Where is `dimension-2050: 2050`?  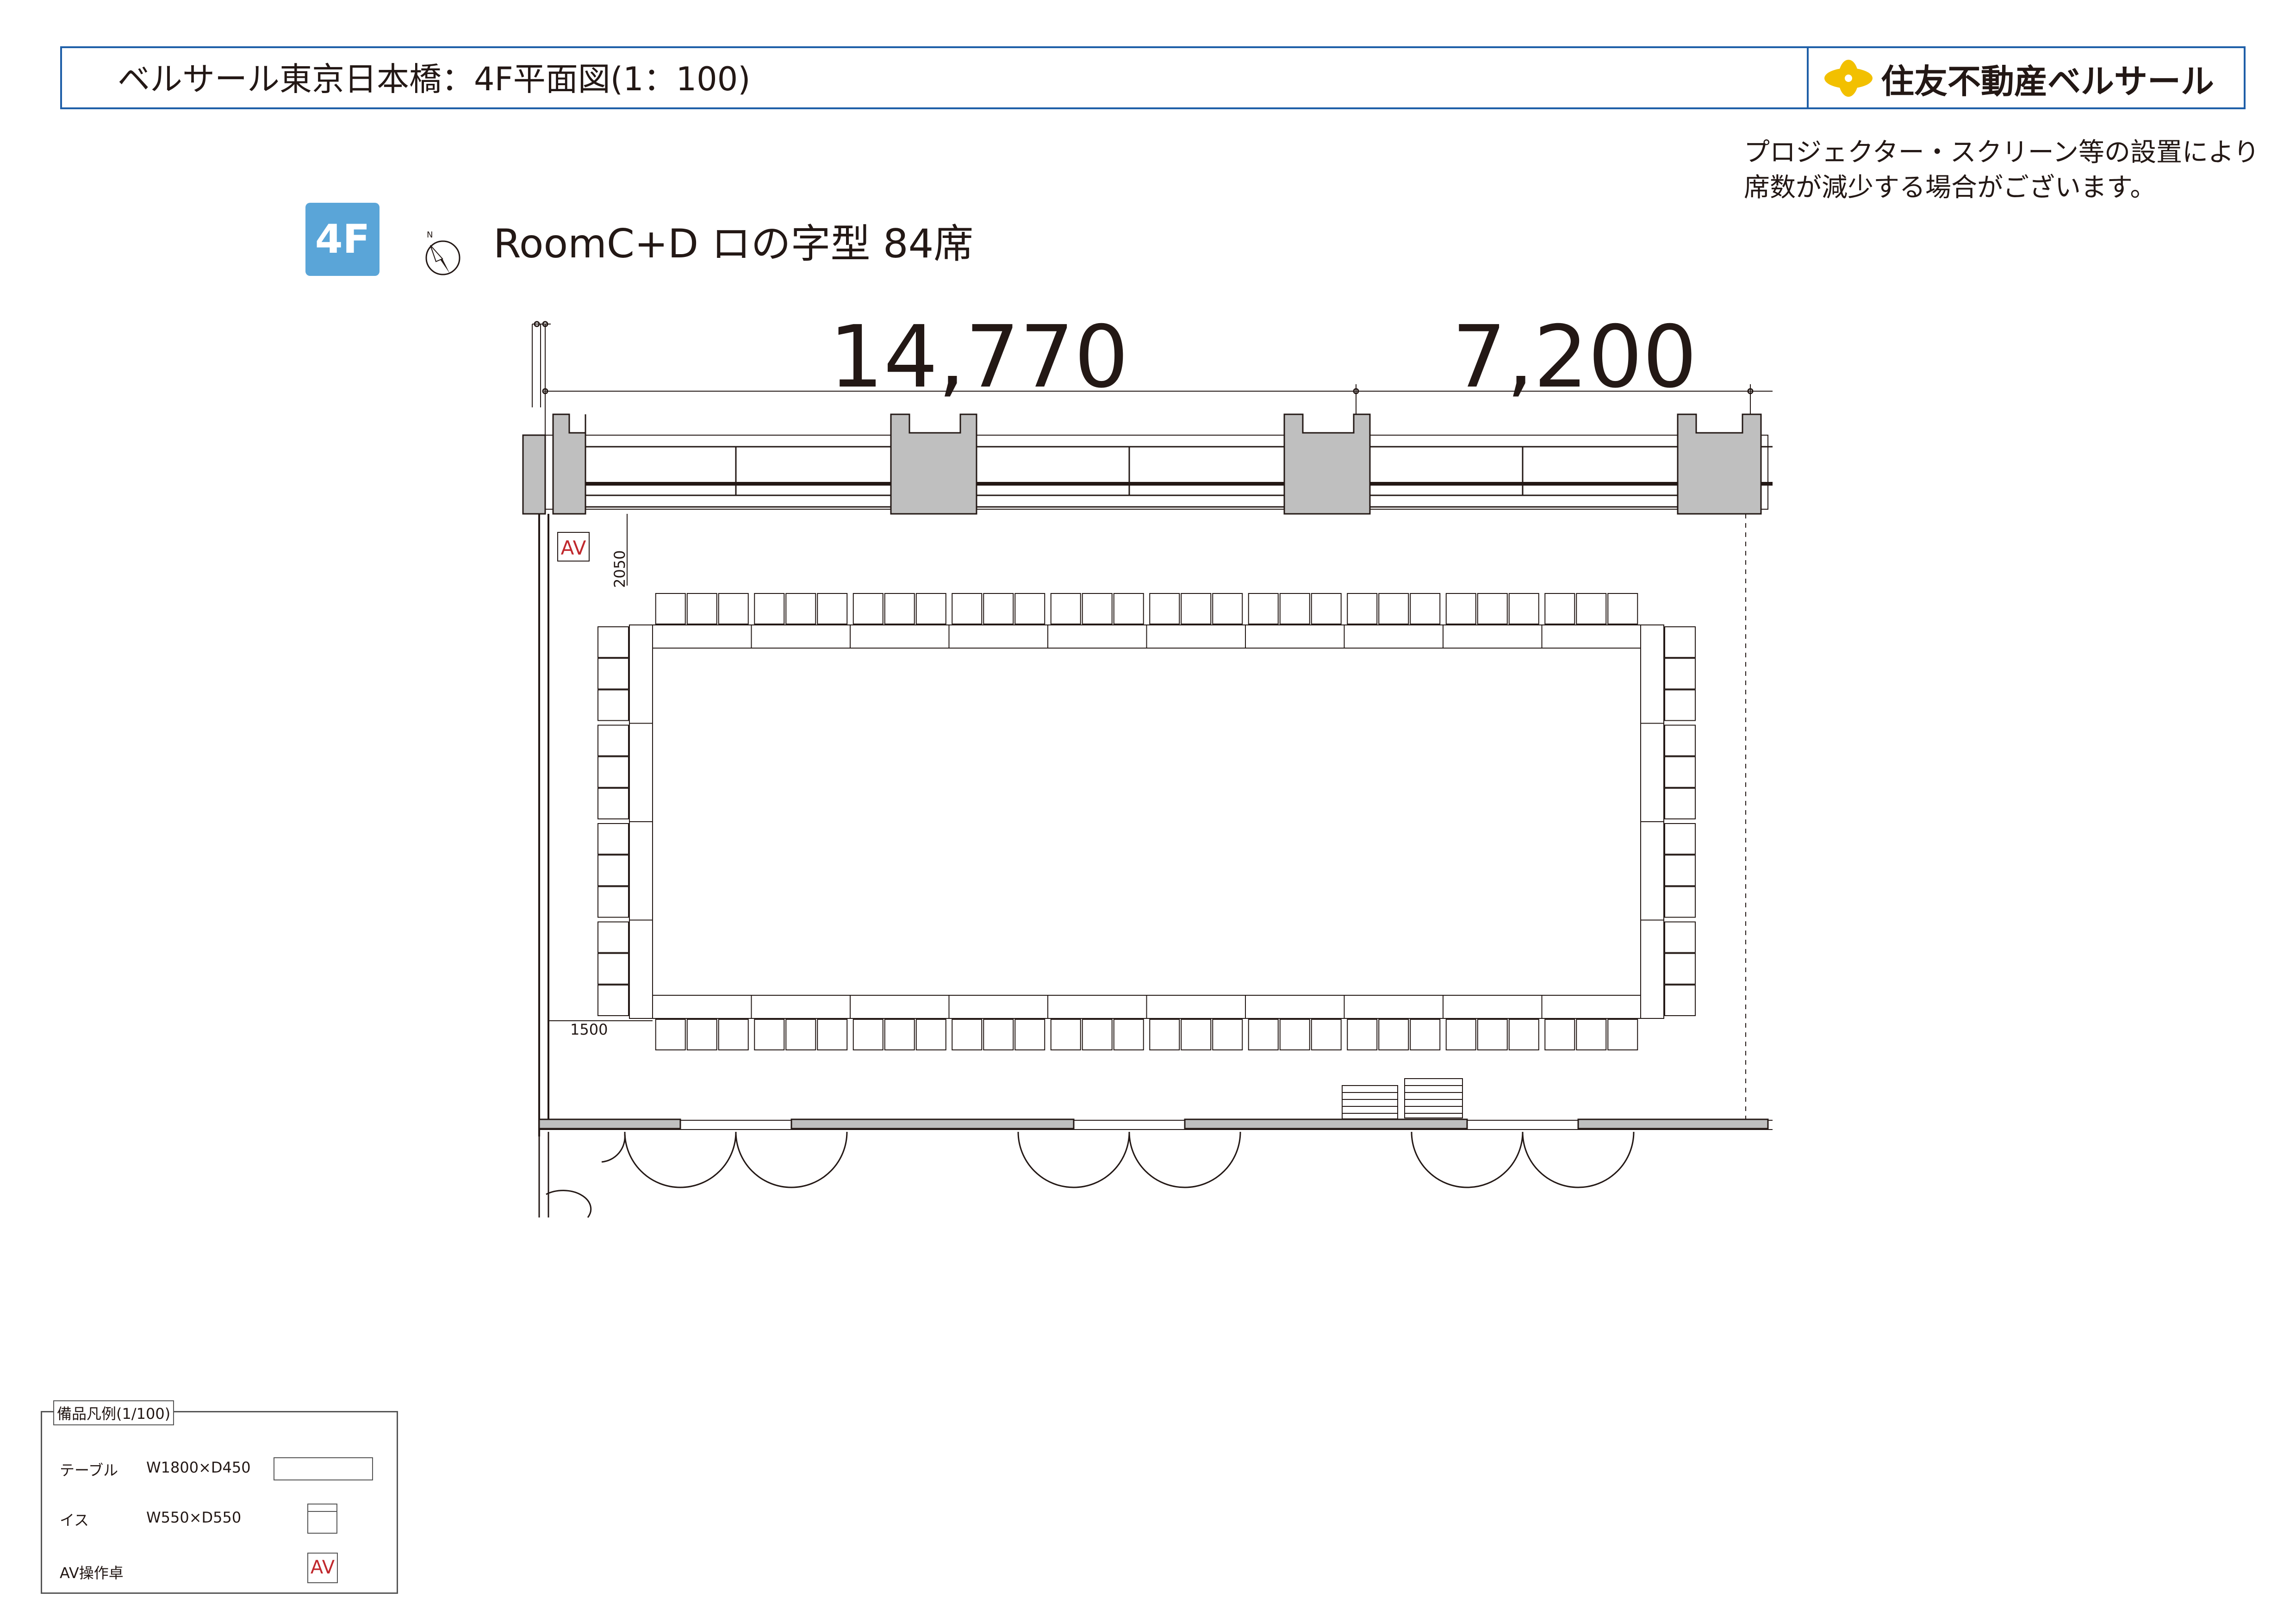
dimension-2050: 2050 is located at coordinates (619, 569).